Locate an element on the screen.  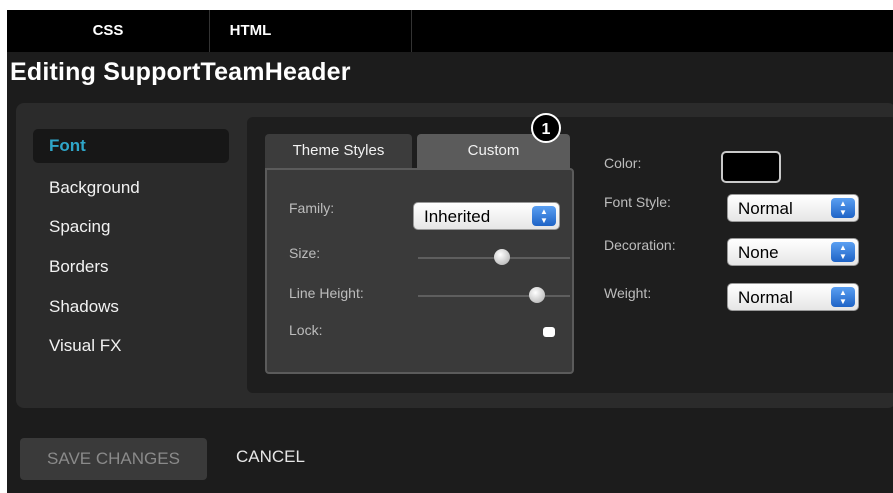
size-label: Size: is located at coordinates (305, 253).